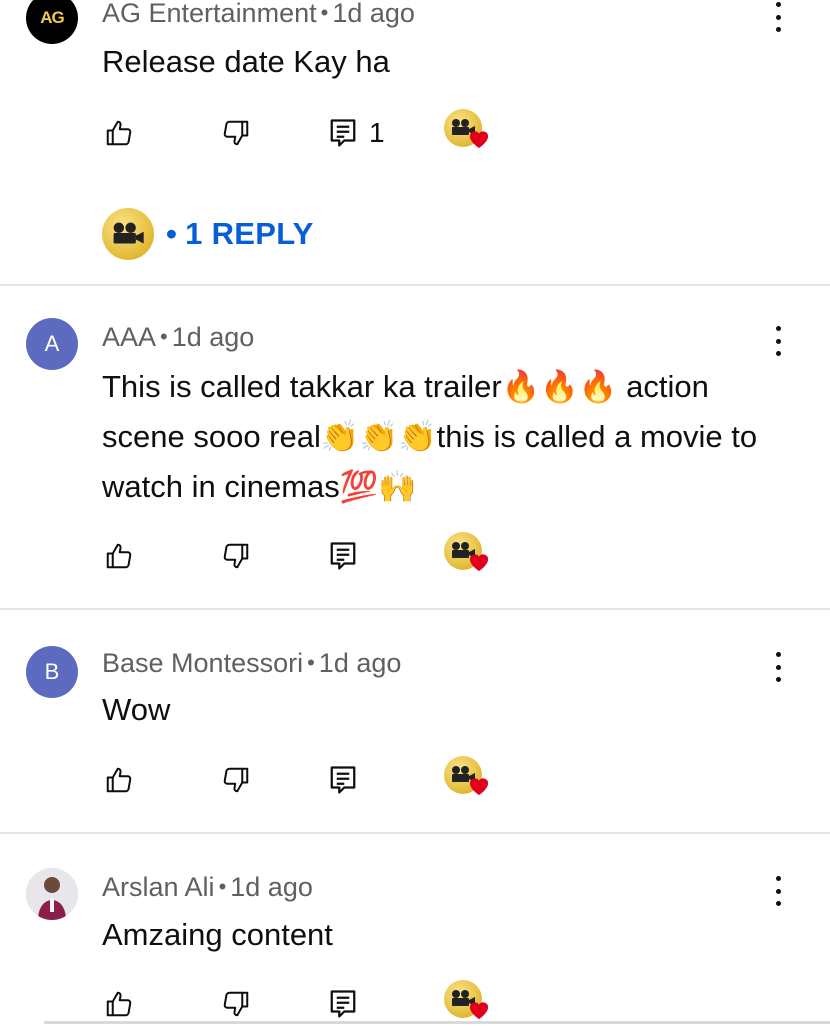  What do you see at coordinates (415, 131) in the screenshot?
I see `comment-actions: 1` at bounding box center [415, 131].